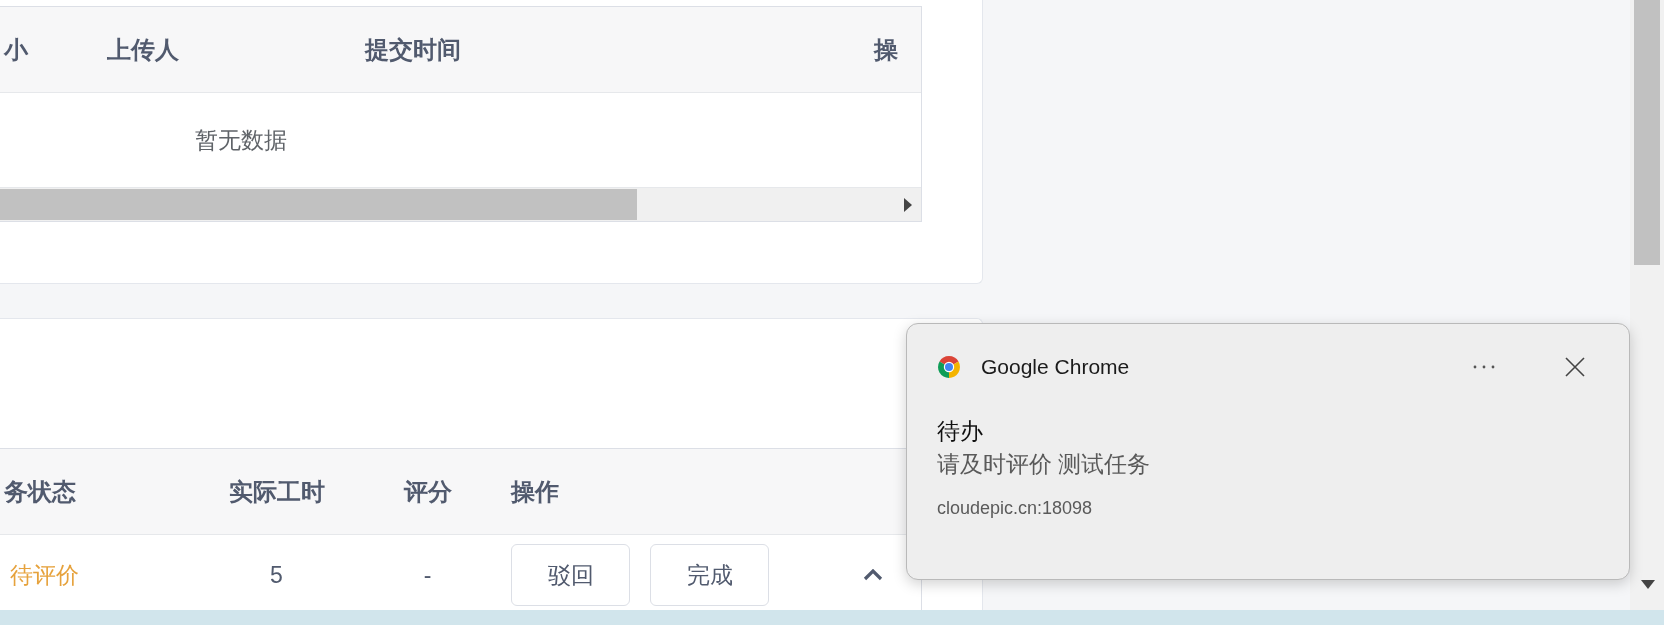  I want to click on horizontal-scrollbar, so click(460, 204).